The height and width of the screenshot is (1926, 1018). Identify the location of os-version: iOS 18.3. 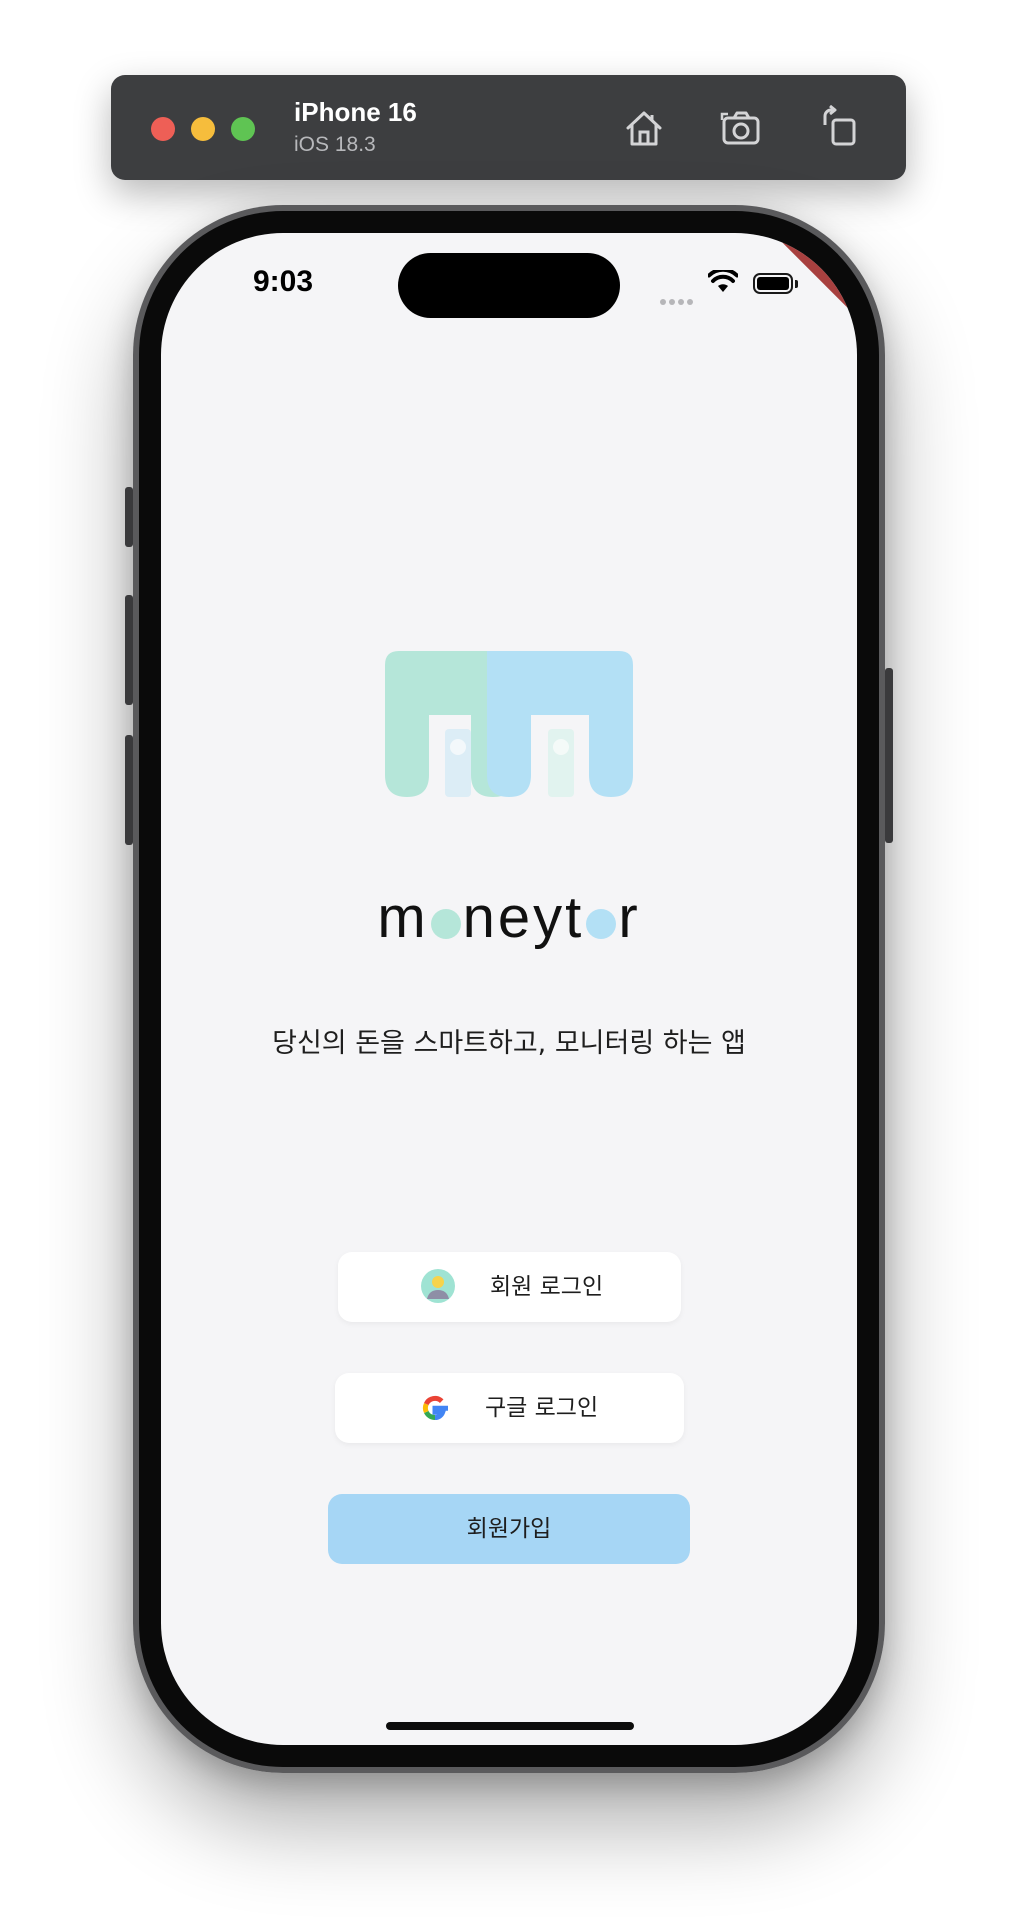
(335, 144).